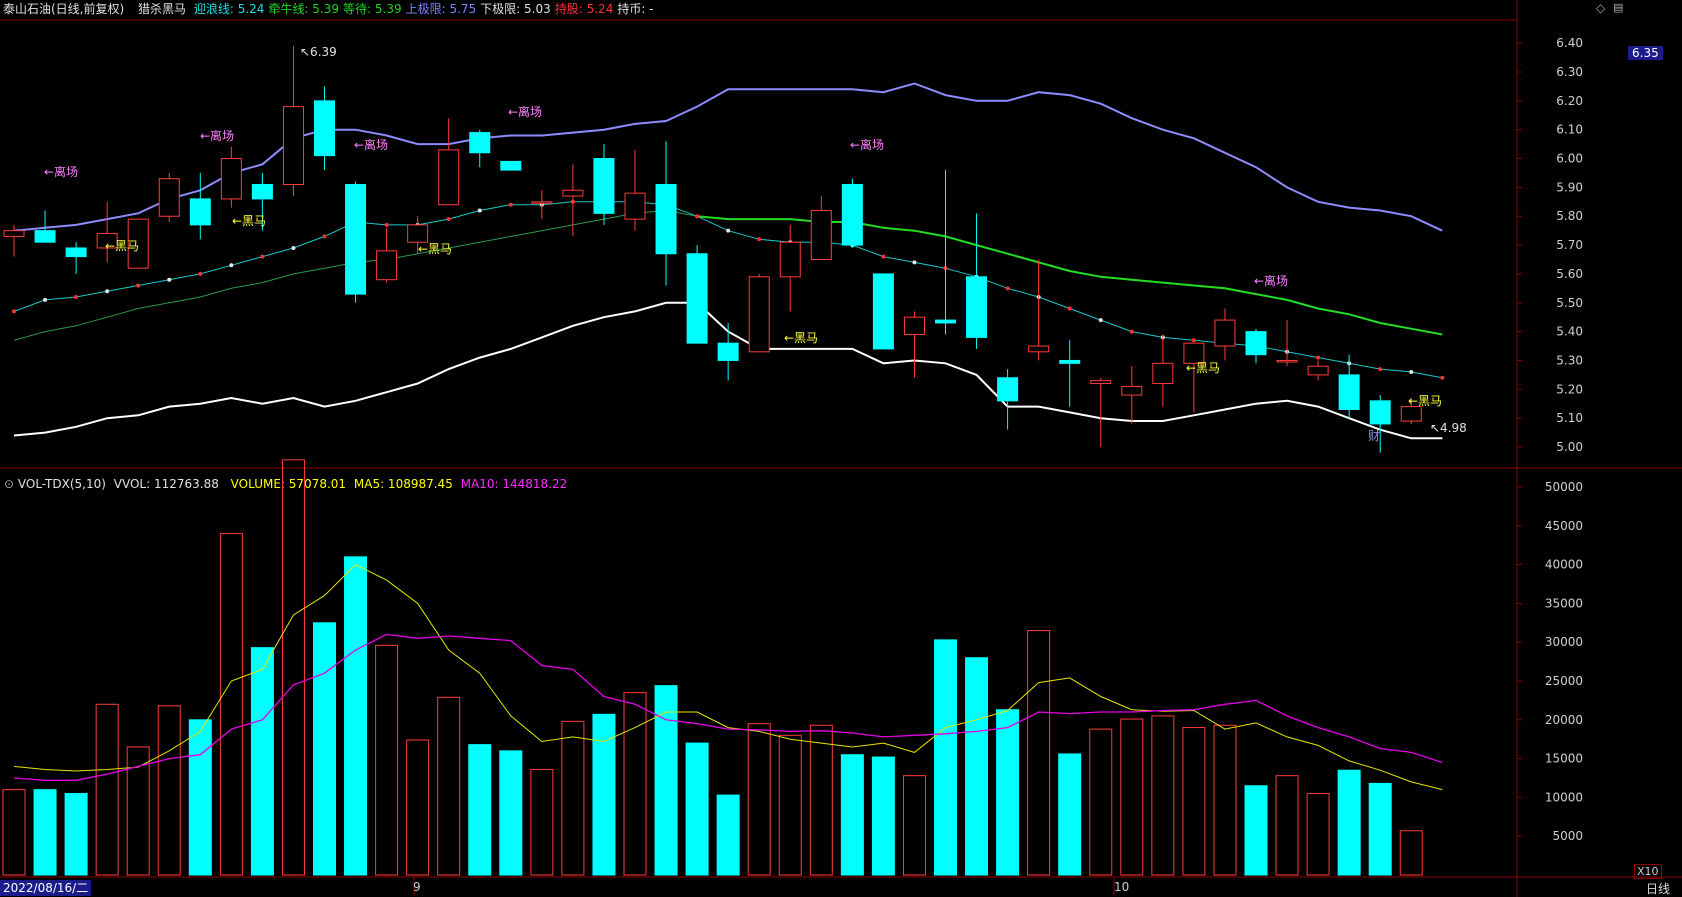 This screenshot has width=1682, height=897. I want to click on horse-signal: ←黑马, so click(801, 338).